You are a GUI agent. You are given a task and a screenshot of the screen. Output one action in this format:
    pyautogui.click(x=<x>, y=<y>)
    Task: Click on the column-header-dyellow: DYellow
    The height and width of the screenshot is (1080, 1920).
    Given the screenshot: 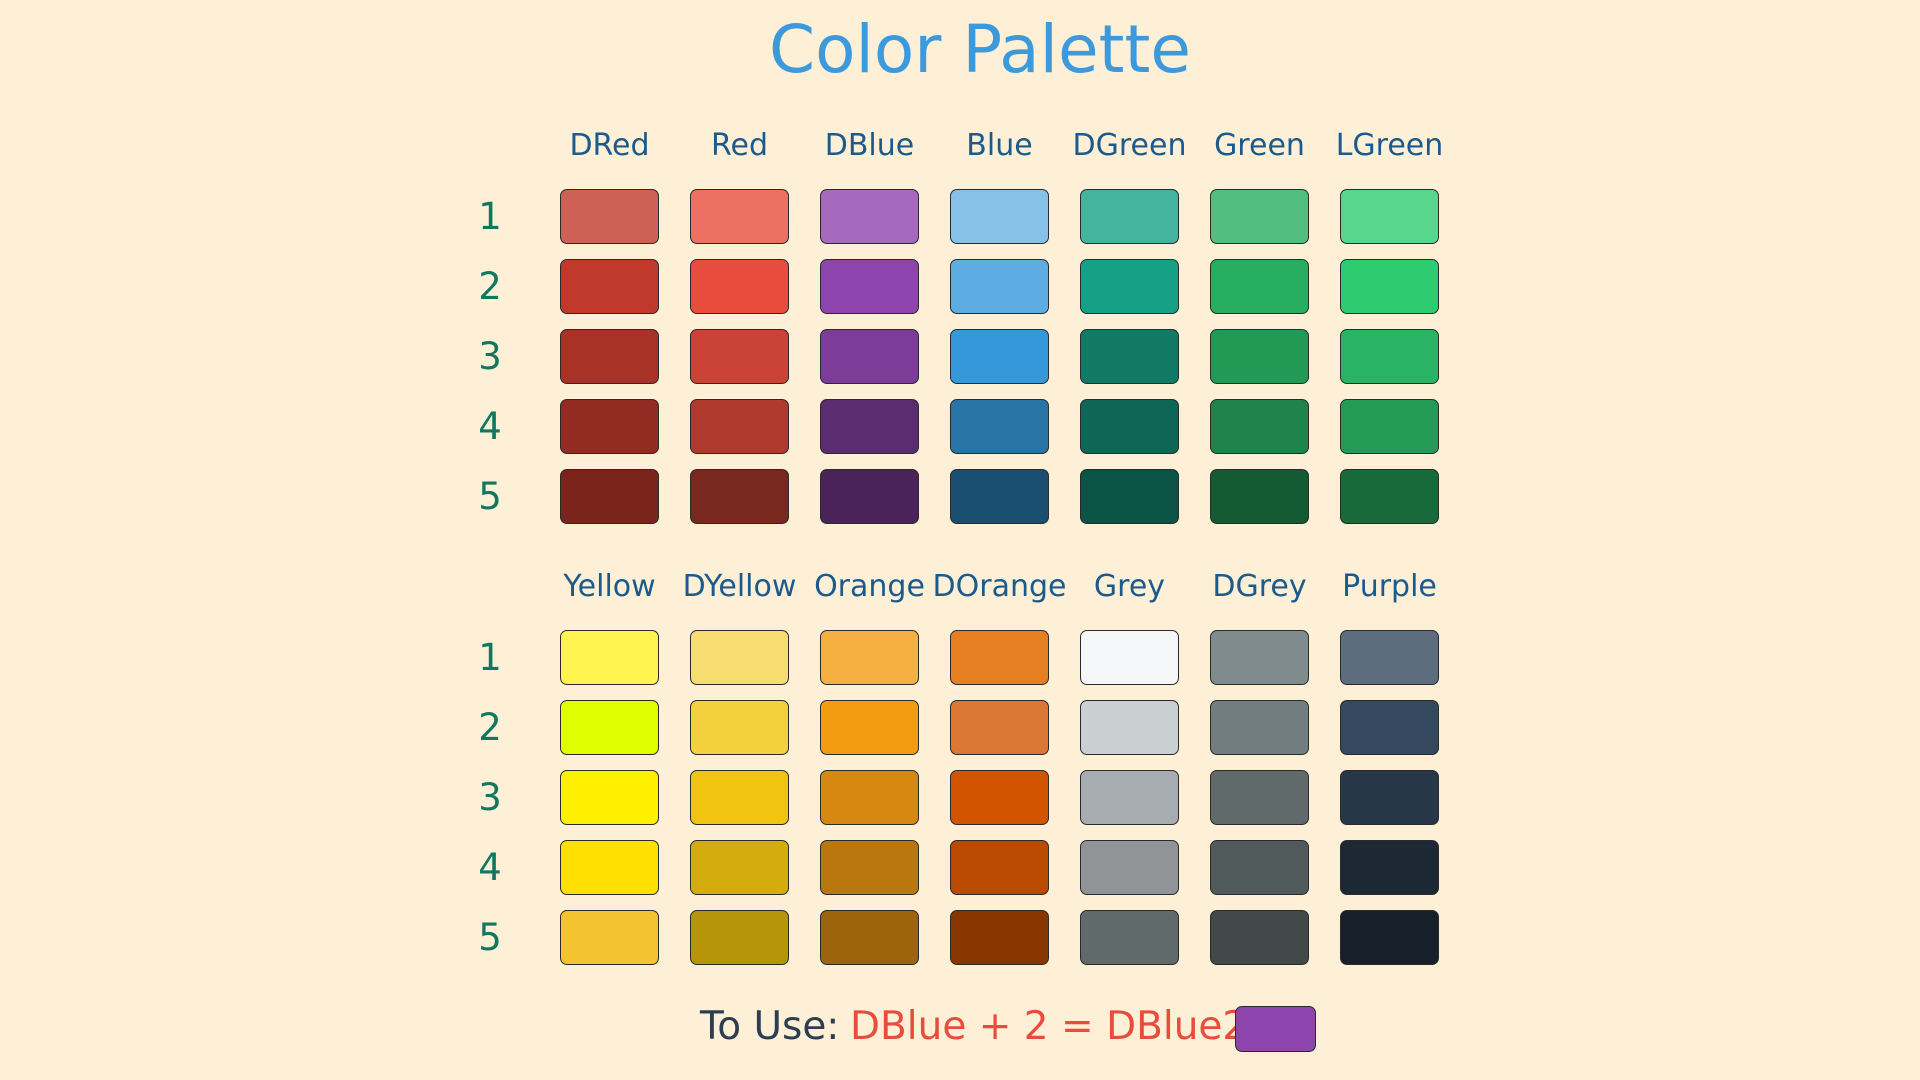 What is the action you would take?
    pyautogui.click(x=739, y=586)
    